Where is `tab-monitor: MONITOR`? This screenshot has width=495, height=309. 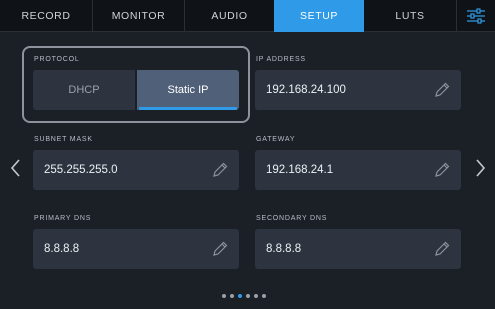
tab-monitor: MONITOR is located at coordinates (138, 16).